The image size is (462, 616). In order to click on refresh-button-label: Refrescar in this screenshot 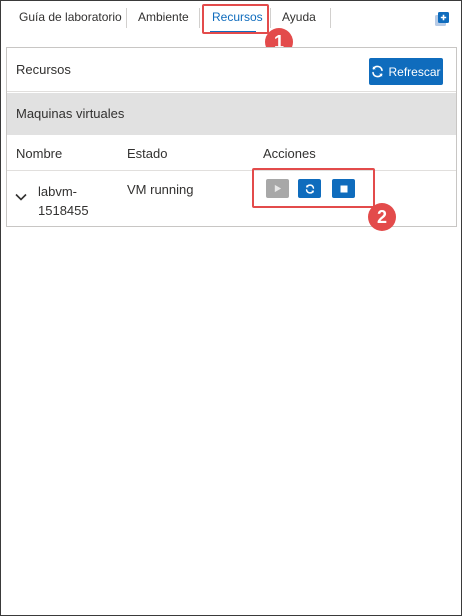, I will do `click(414, 71)`.